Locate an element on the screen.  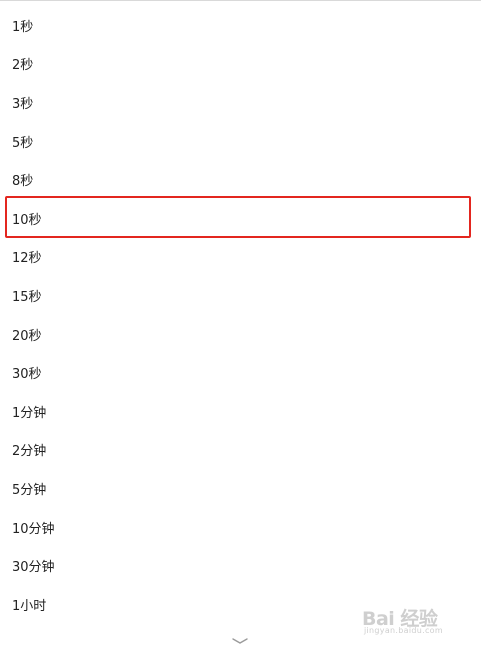
option-label: 30分钟 is located at coordinates (33, 568).